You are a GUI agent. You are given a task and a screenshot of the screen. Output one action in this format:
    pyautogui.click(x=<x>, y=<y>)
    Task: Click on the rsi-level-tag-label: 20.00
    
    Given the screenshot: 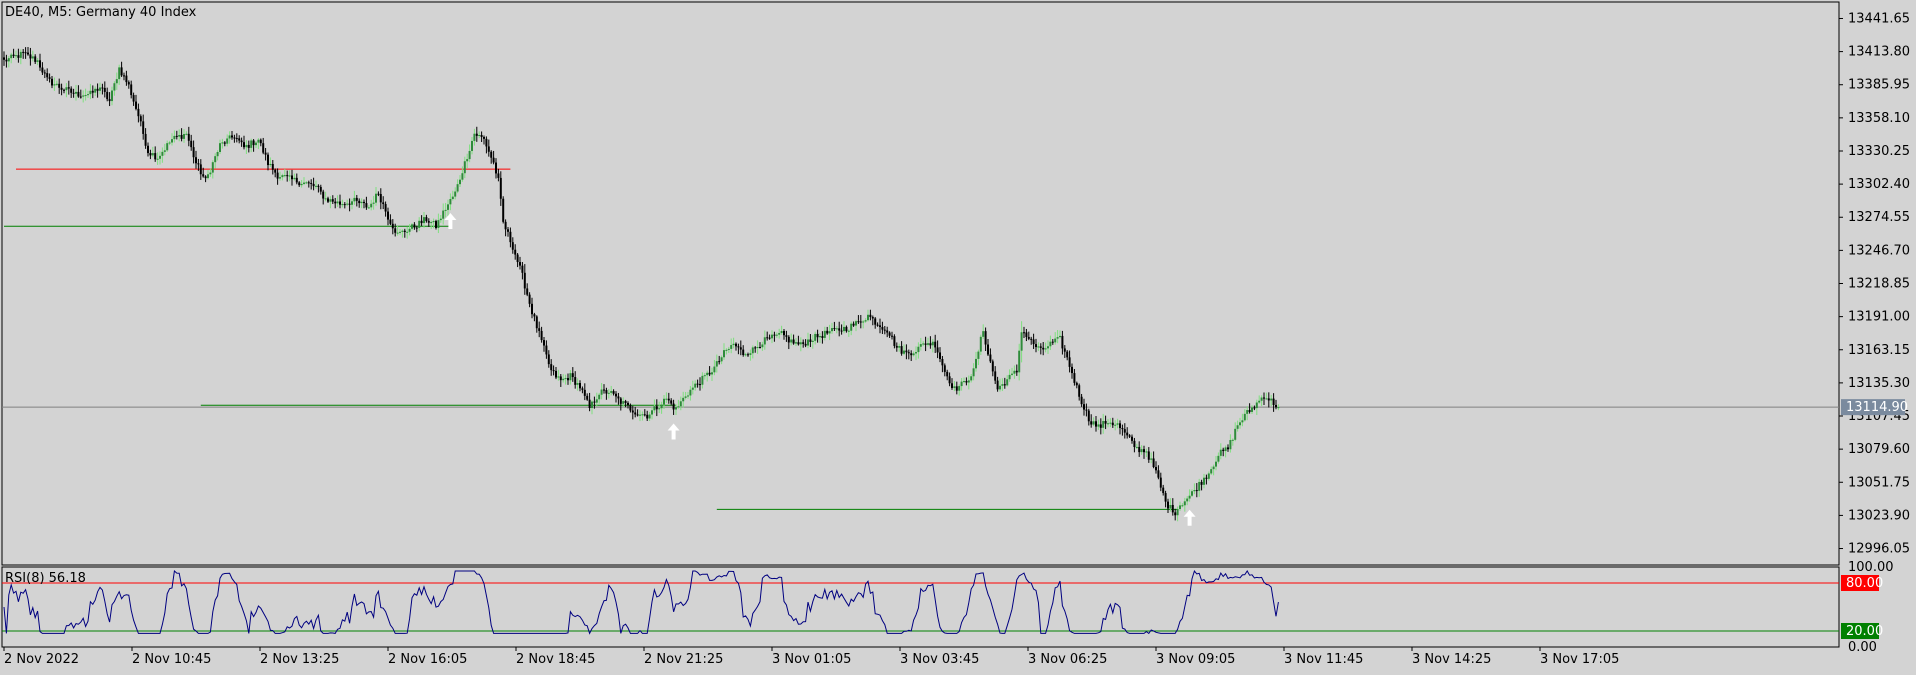 What is the action you would take?
    pyautogui.click(x=1864, y=631)
    